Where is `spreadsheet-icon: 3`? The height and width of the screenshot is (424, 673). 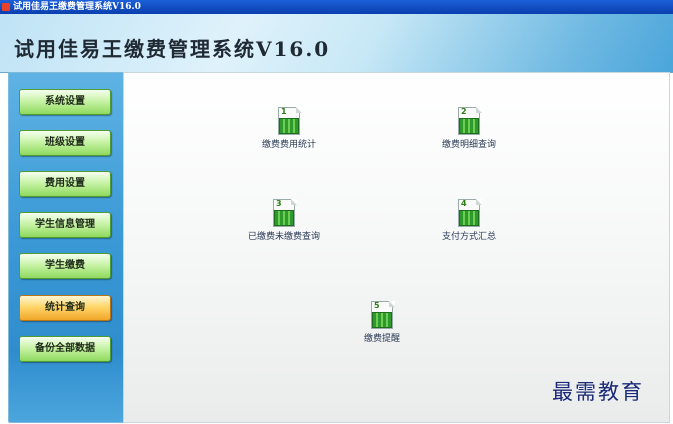
spreadsheet-icon: 3 is located at coordinates (284, 213).